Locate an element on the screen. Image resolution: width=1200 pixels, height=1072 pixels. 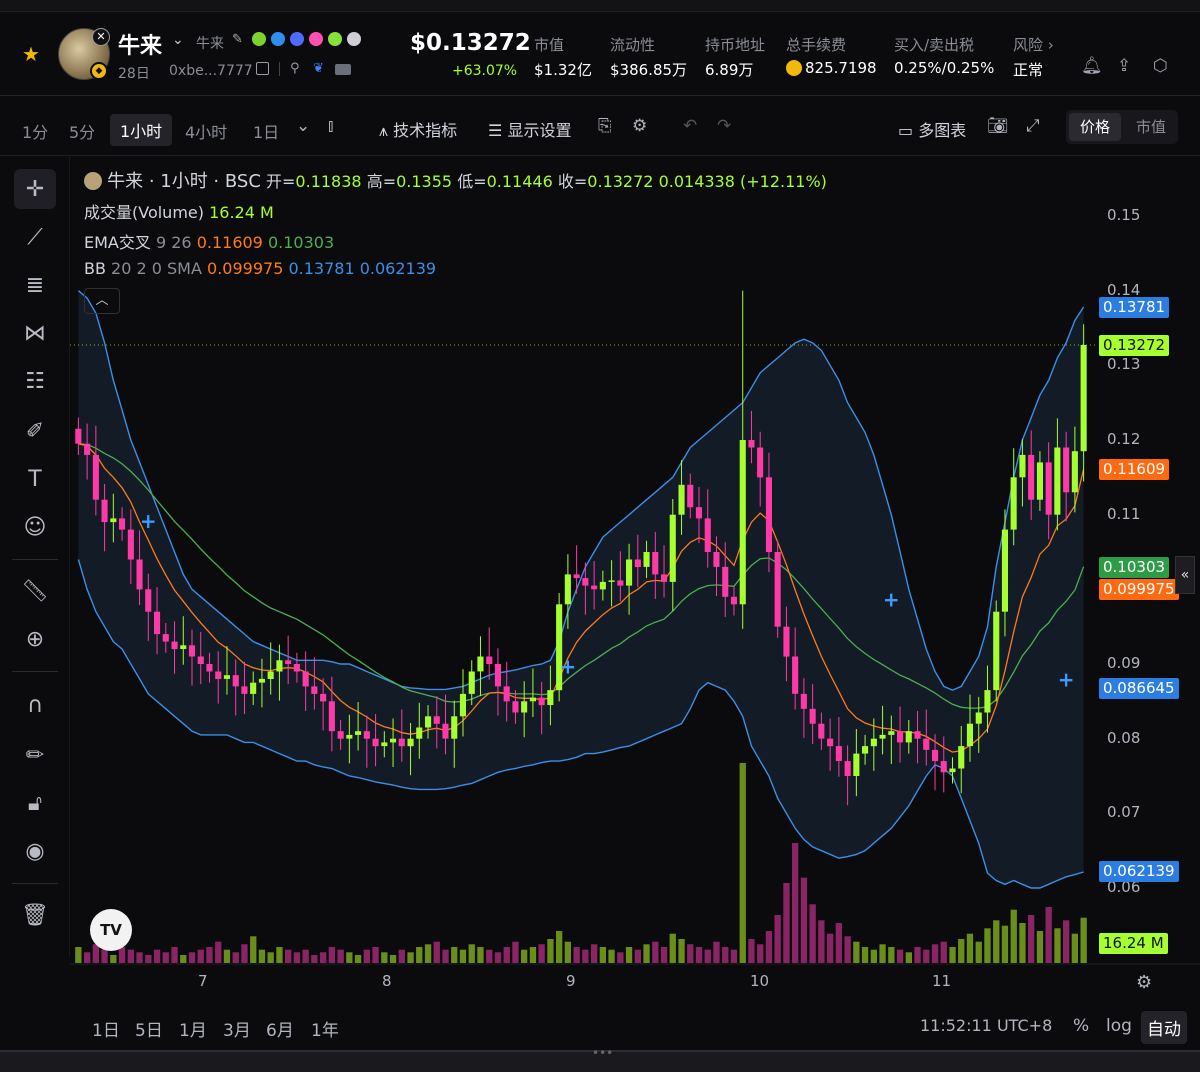
timeframe-1d: 1日 is located at coordinates (266, 131).